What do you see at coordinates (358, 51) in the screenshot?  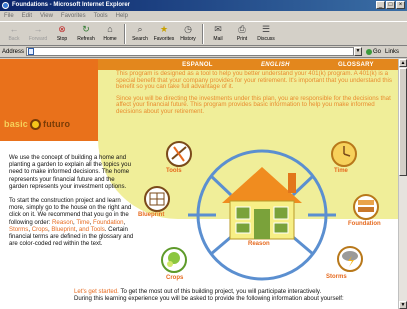 I see `address-dropdown-button: ▼` at bounding box center [358, 51].